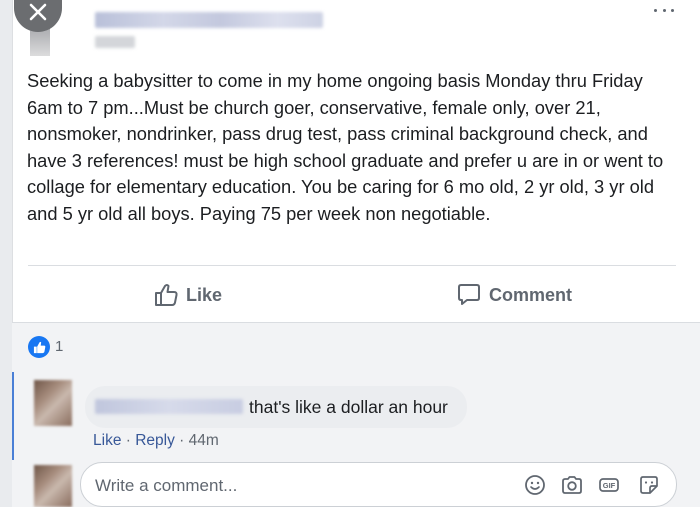 This screenshot has height=507, width=700. Describe the element at coordinates (107, 440) in the screenshot. I see `comment-like-link: Like` at that location.